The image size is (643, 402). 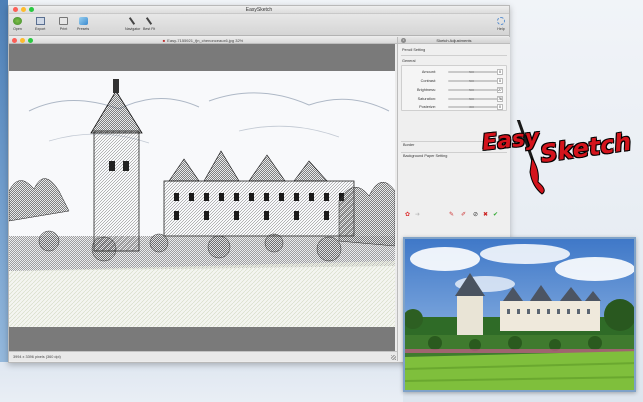 I want to click on document-titlebar: ■ Easy-7155921_fjn_chenonceaux6.jpg 32%, so click(x=203, y=40).